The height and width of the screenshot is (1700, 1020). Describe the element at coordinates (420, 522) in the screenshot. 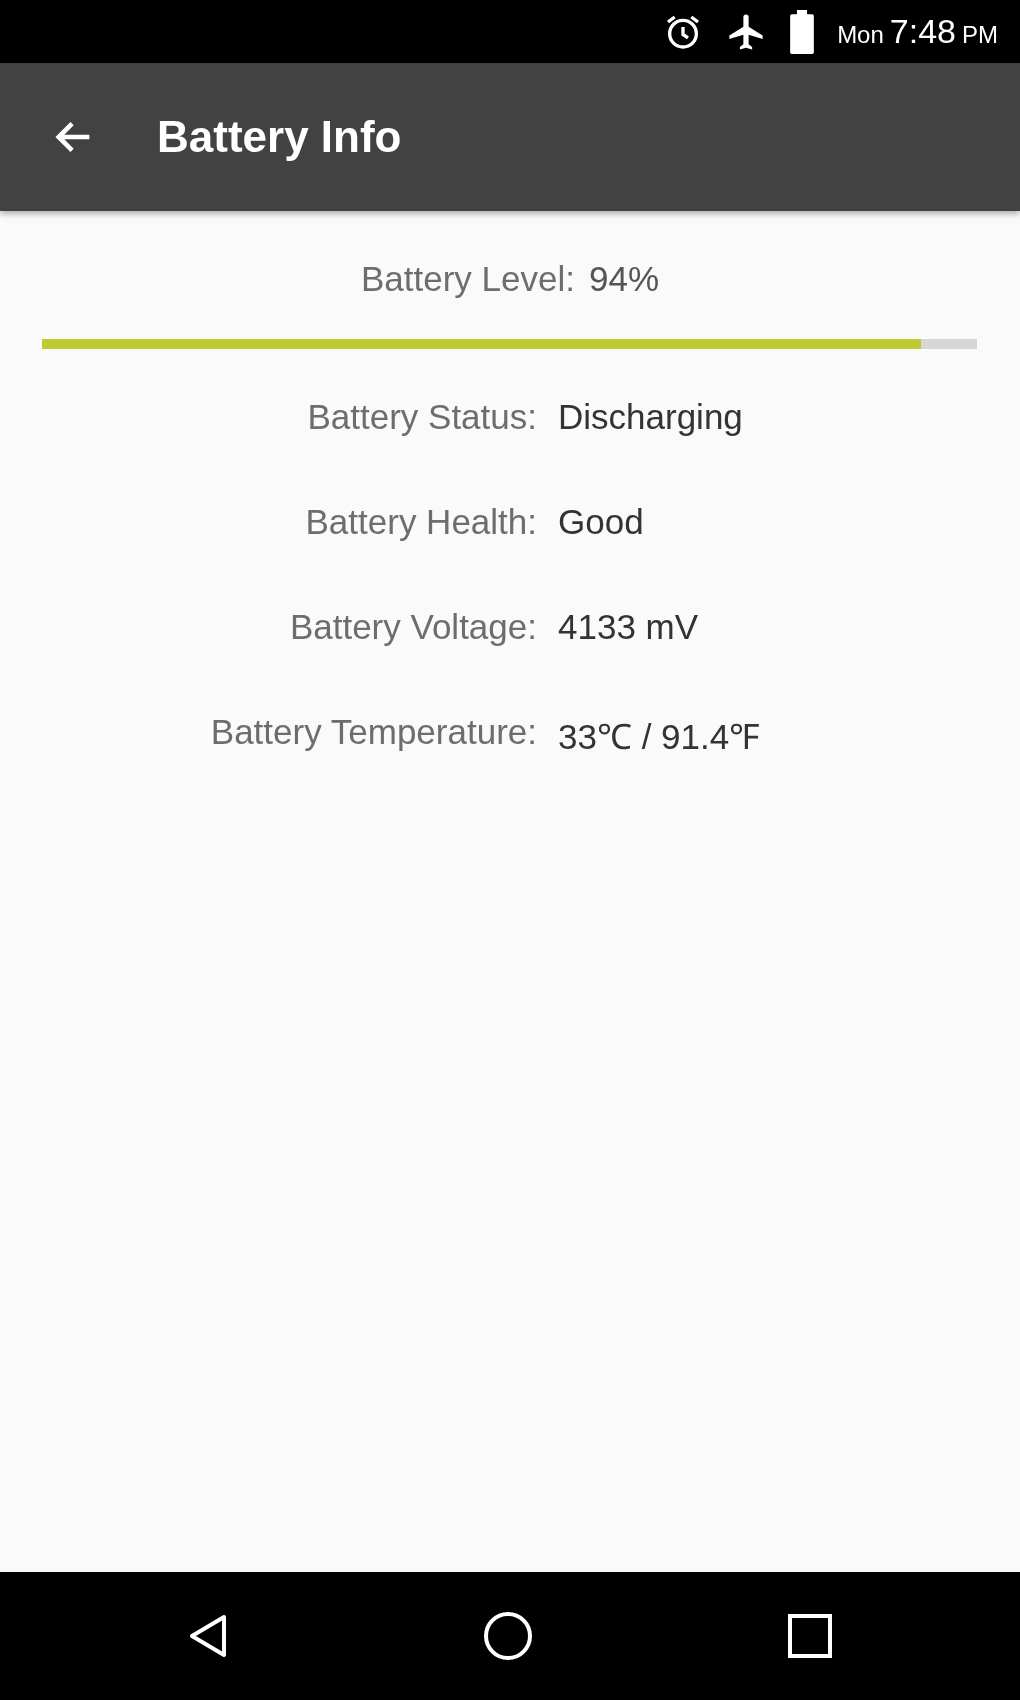

I see `detail-label: Battery Health:` at that location.